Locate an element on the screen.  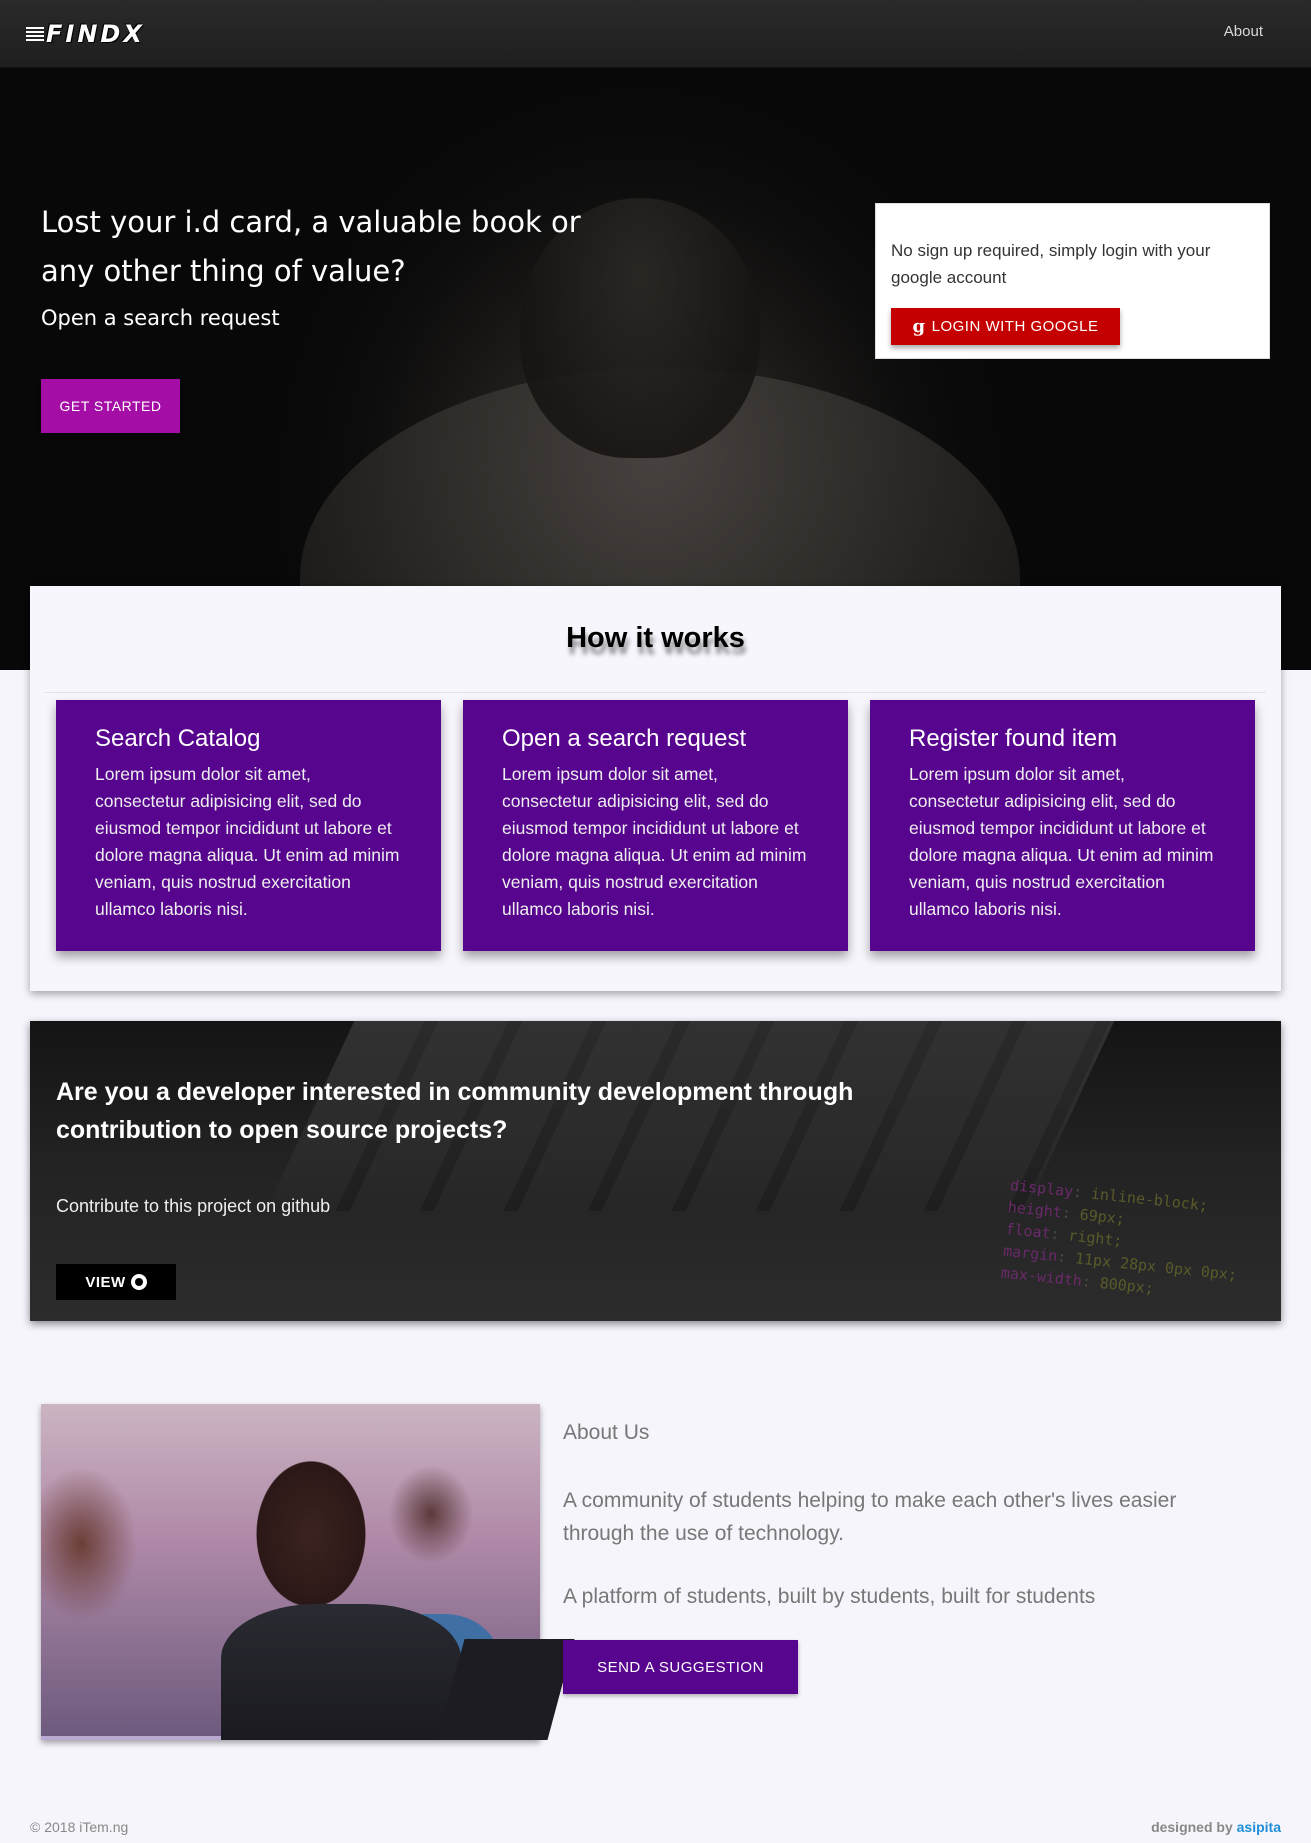
hero-subtitle: Open a search request is located at coordinates (160, 318).